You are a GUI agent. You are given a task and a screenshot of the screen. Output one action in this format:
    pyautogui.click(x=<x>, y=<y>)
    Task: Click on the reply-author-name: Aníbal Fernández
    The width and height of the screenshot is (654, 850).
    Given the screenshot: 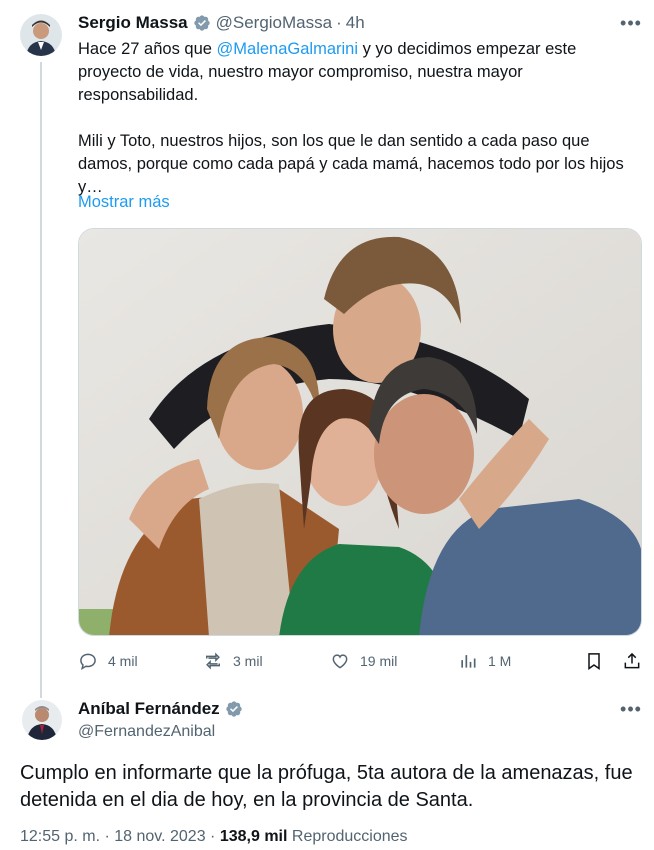 What is the action you would take?
    pyautogui.click(x=149, y=709)
    